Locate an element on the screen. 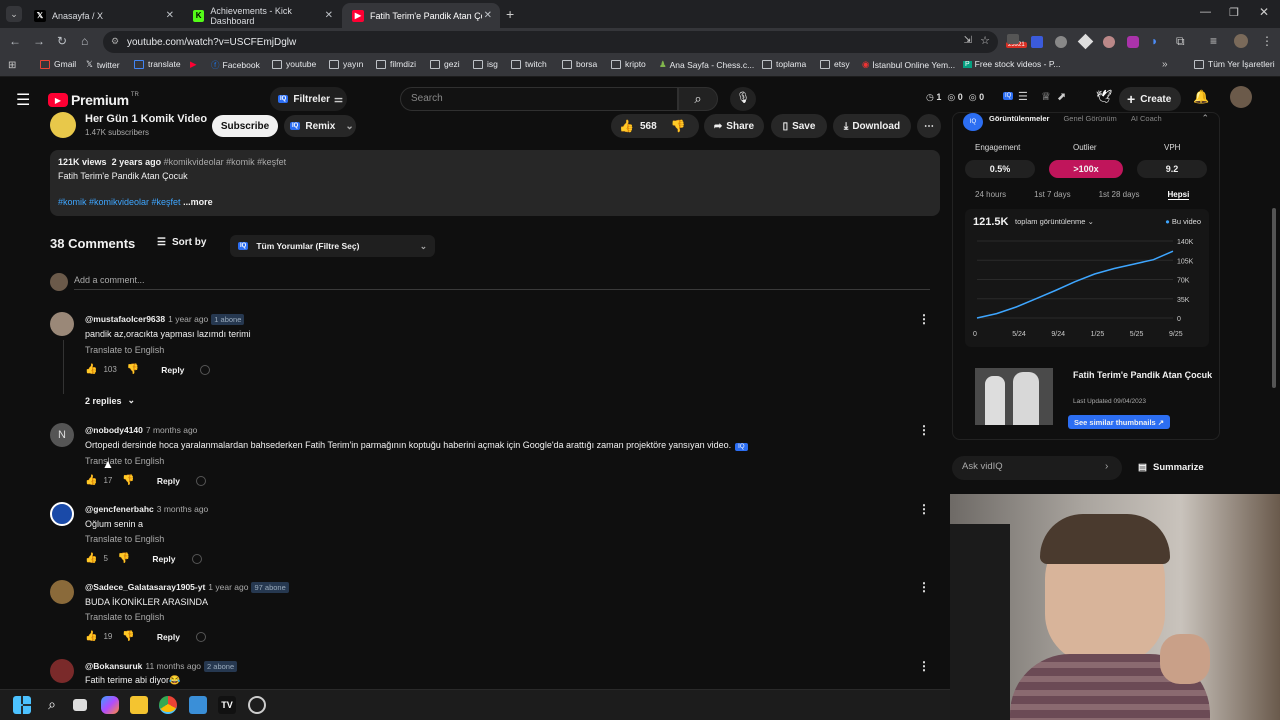 This screenshot has height=720, width=1280. trophy-icon: ♕ is located at coordinates (1046, 96).